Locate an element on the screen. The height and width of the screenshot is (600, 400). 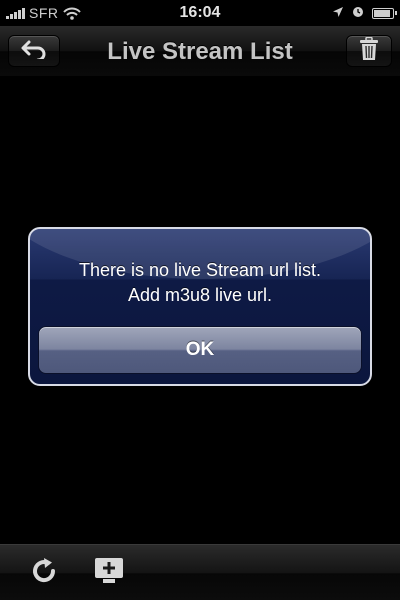
page-title: Live Stream List is located at coordinates (200, 51).